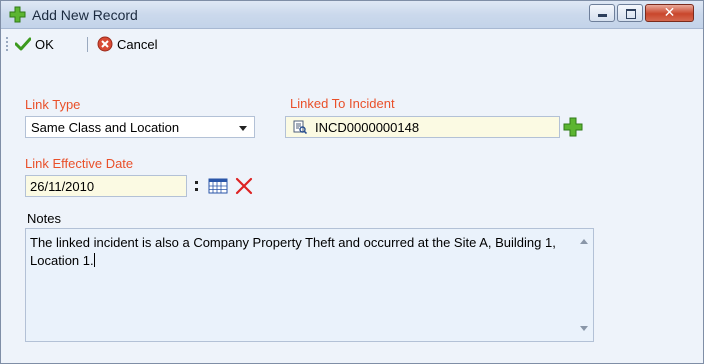 Image resolution: width=704 pixels, height=364 pixels. Describe the element at coordinates (367, 127) in the screenshot. I see `linked-incident-value: INCD0000000148` at that location.